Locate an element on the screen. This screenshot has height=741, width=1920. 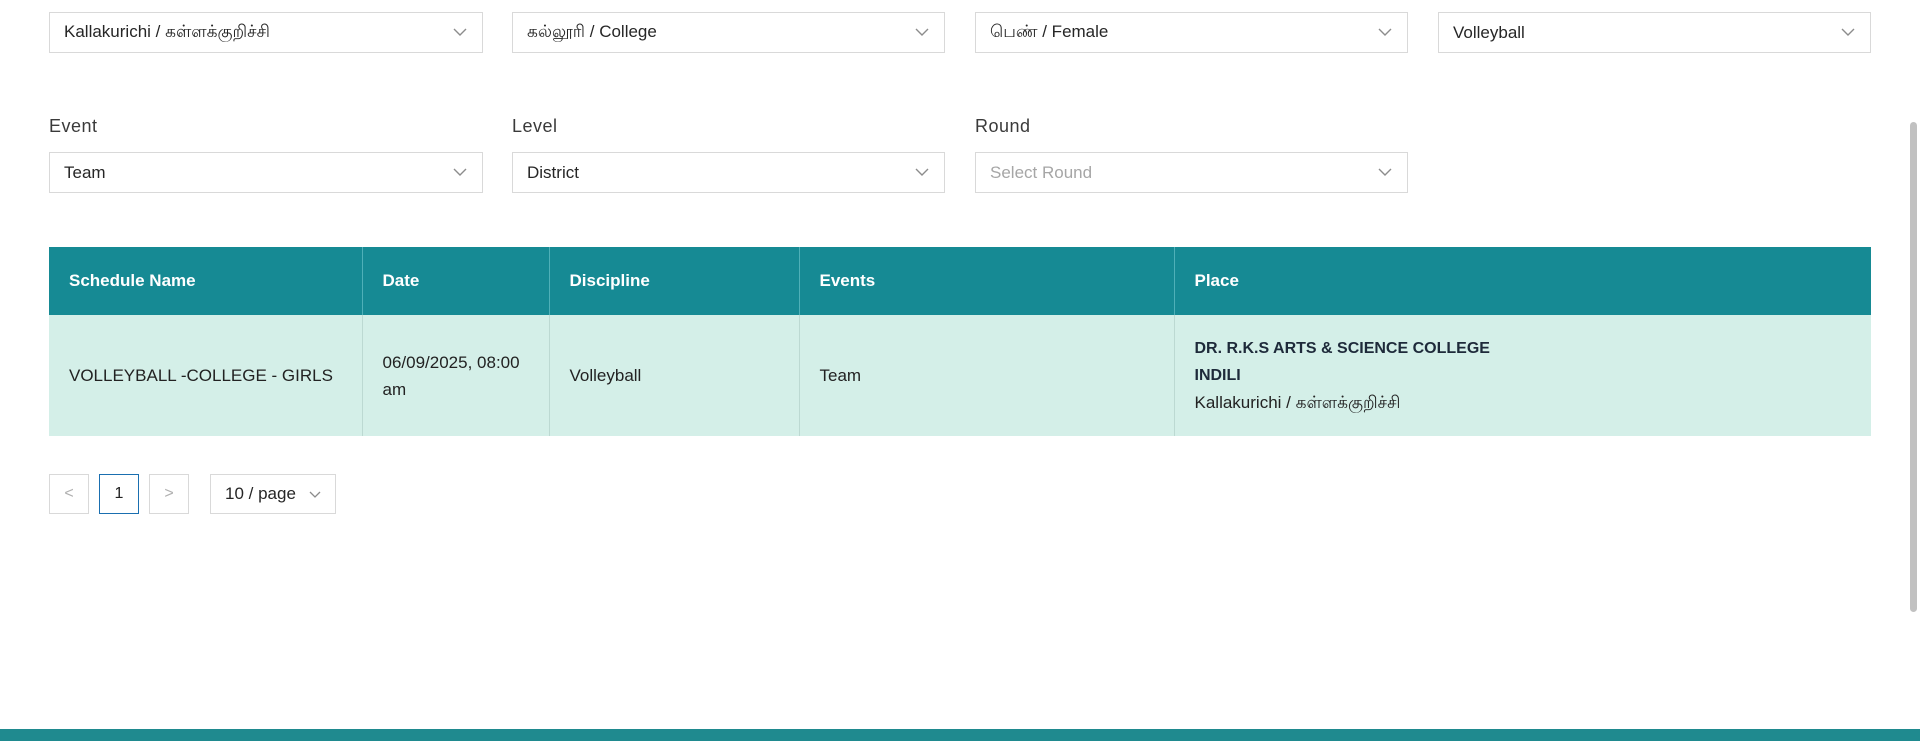
footer-bar is located at coordinates (960, 735).